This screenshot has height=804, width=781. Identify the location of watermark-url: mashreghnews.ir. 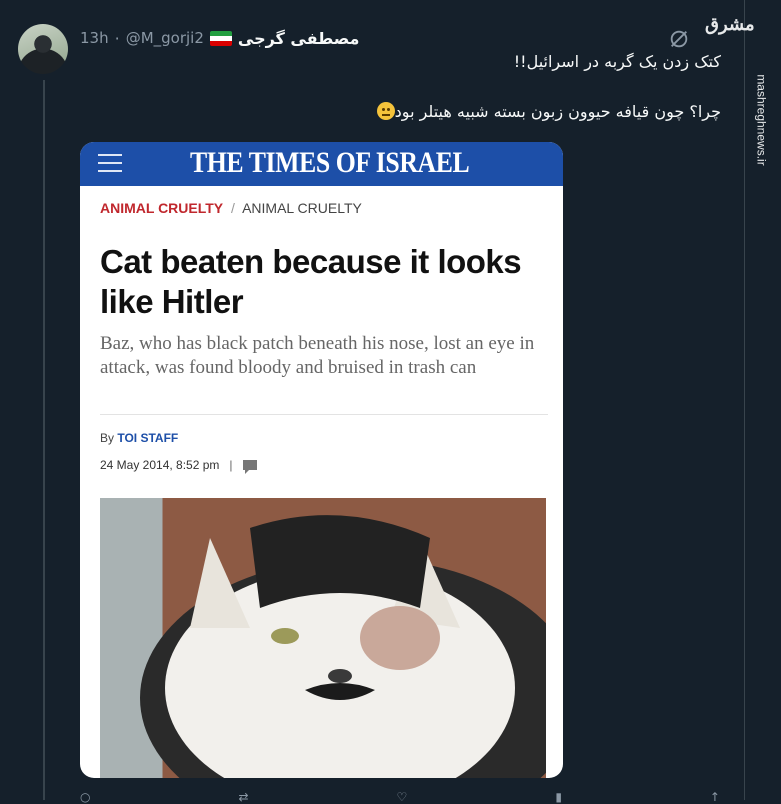
(762, 120).